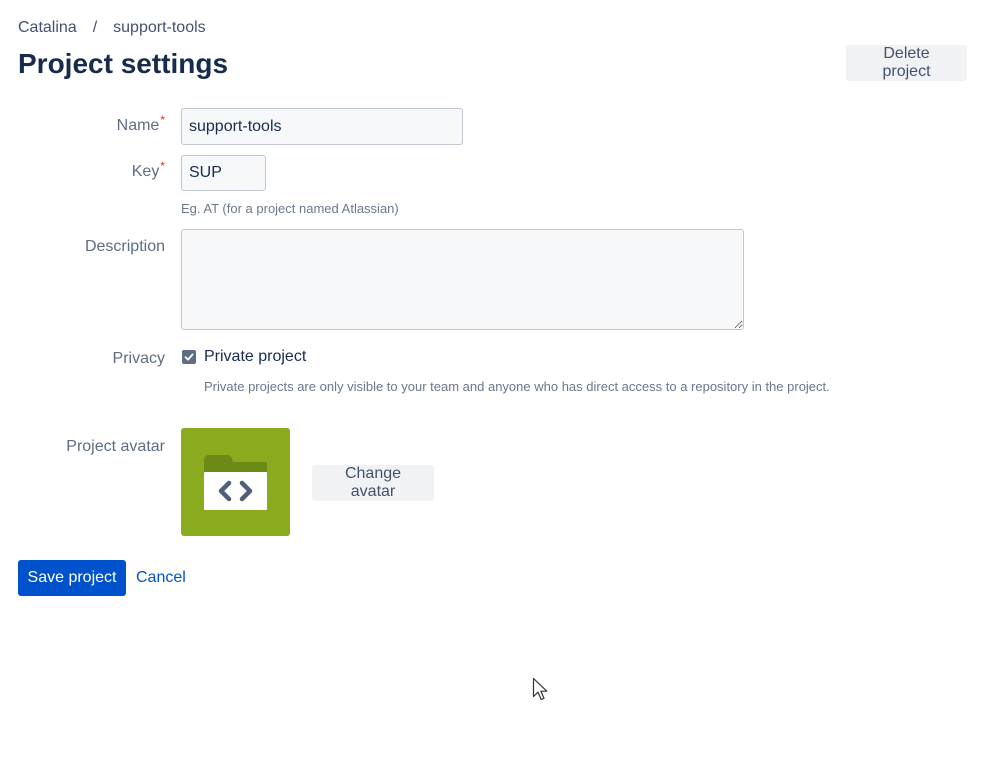  What do you see at coordinates (123, 63) in the screenshot?
I see `page-title: Project settings` at bounding box center [123, 63].